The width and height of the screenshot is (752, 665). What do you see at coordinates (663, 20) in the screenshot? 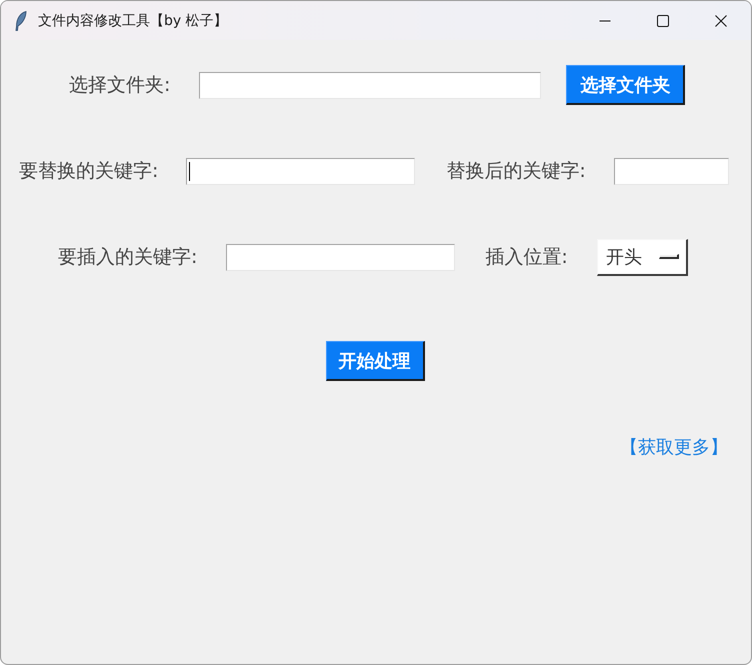
I see `maximize-icon` at bounding box center [663, 20].